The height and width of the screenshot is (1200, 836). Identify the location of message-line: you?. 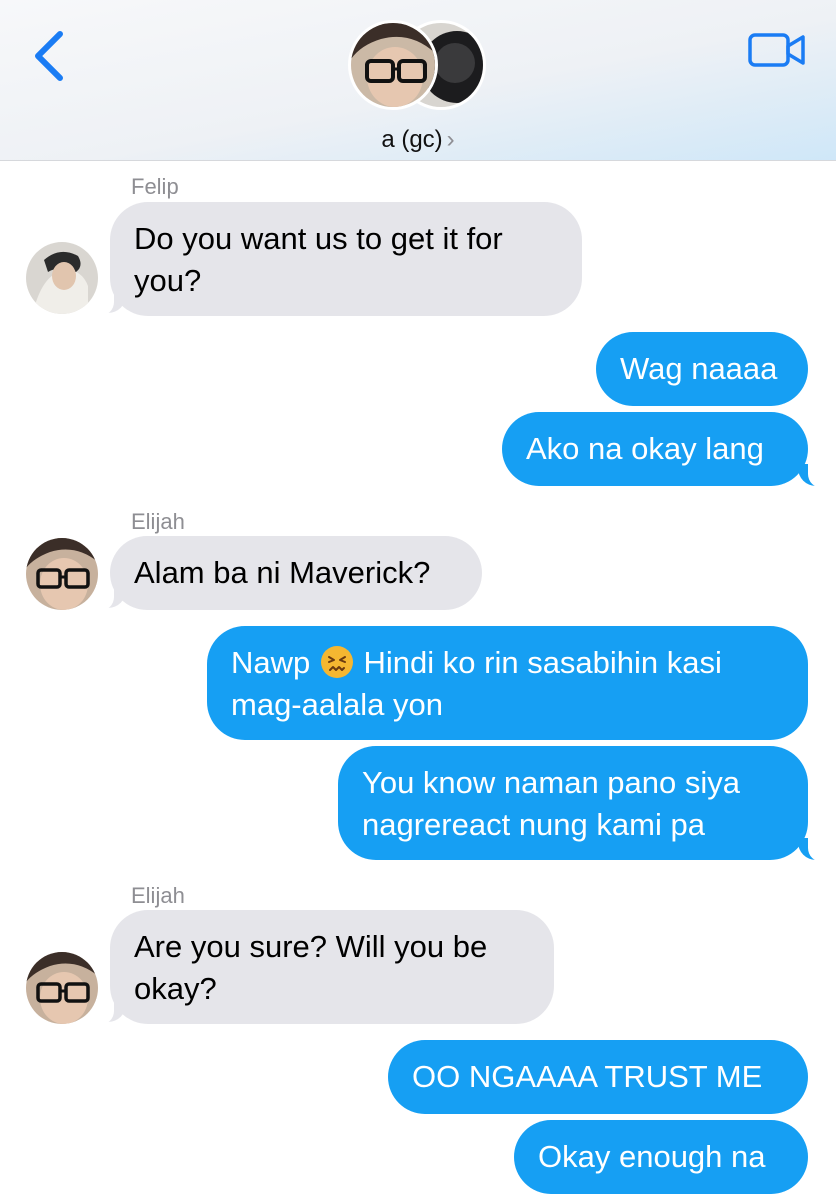
(168, 280).